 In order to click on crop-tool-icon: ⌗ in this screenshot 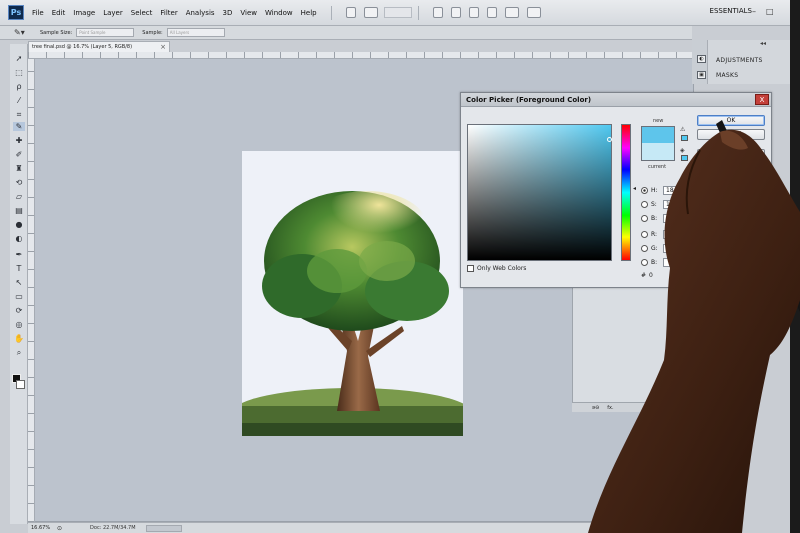, I will do `click(19, 114)`.